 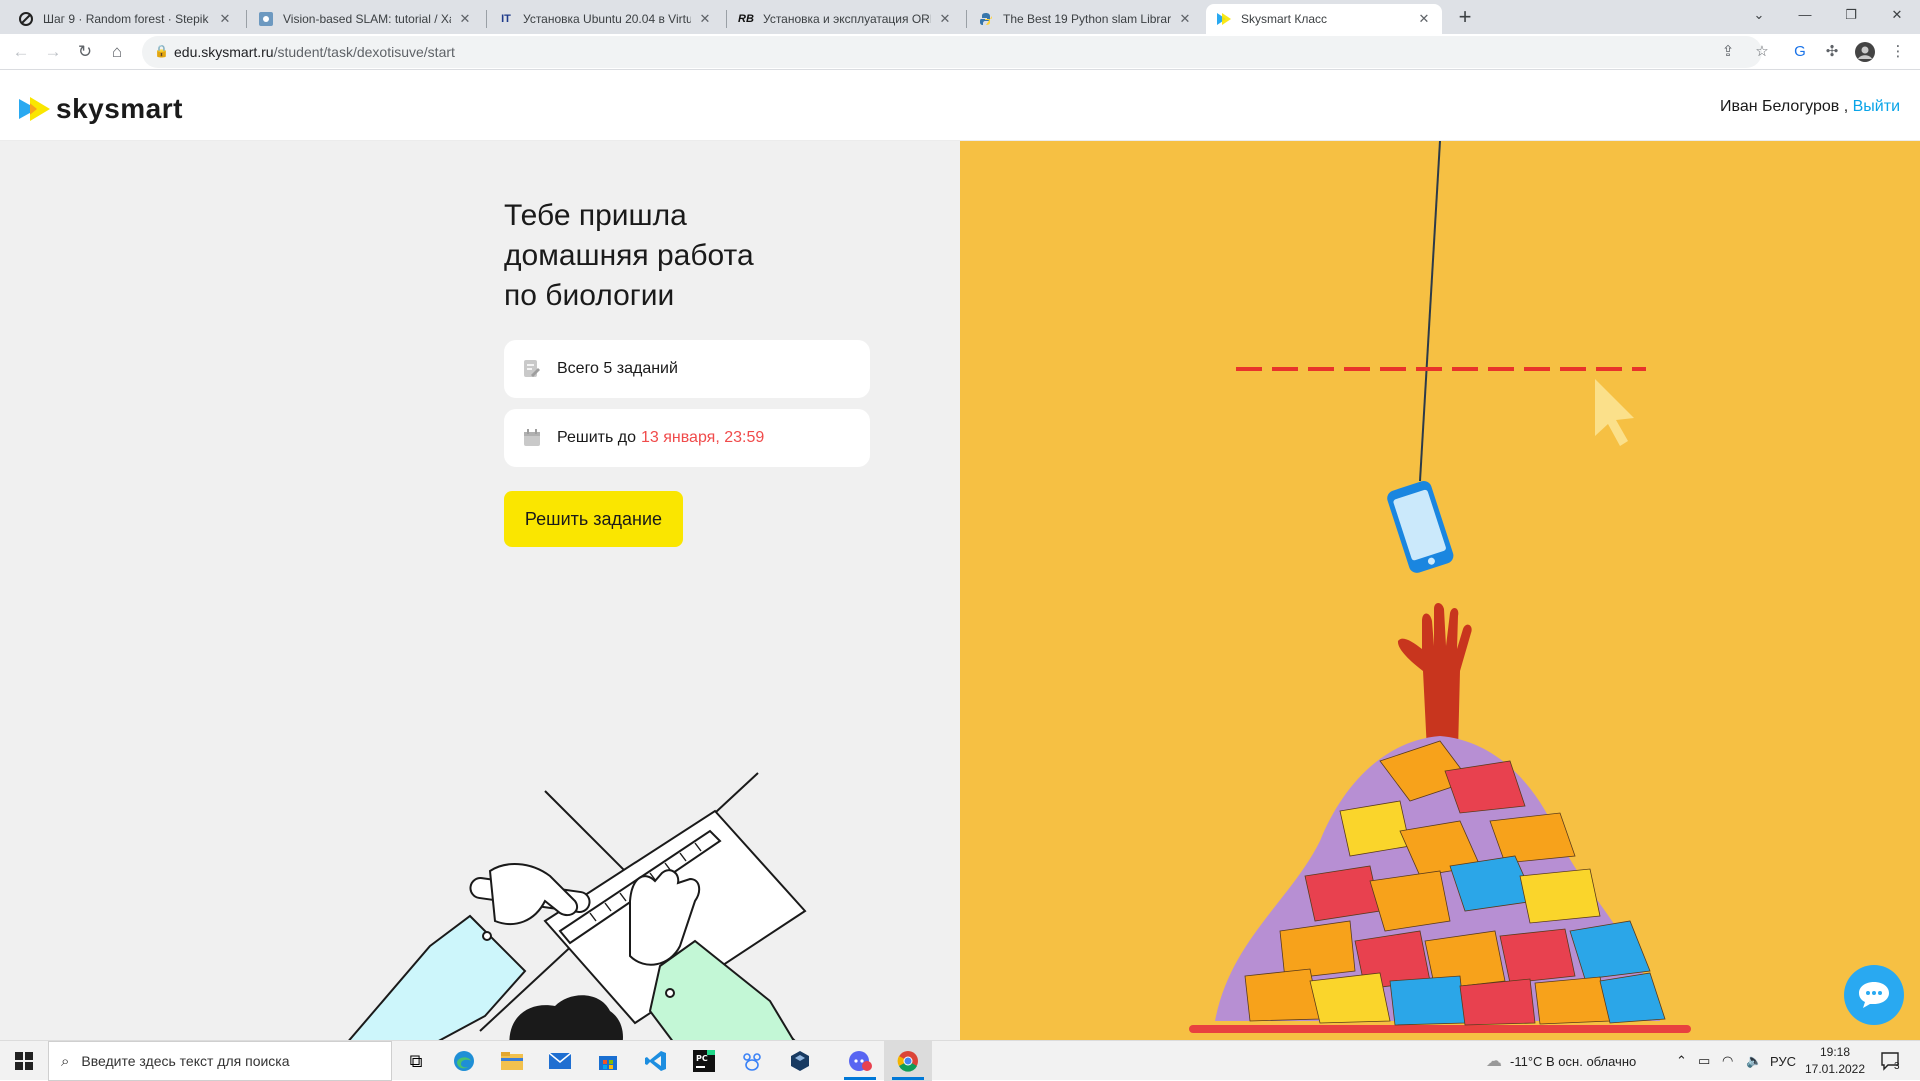 What do you see at coordinates (608, 1061) in the screenshot?
I see `microsoft-store-icon` at bounding box center [608, 1061].